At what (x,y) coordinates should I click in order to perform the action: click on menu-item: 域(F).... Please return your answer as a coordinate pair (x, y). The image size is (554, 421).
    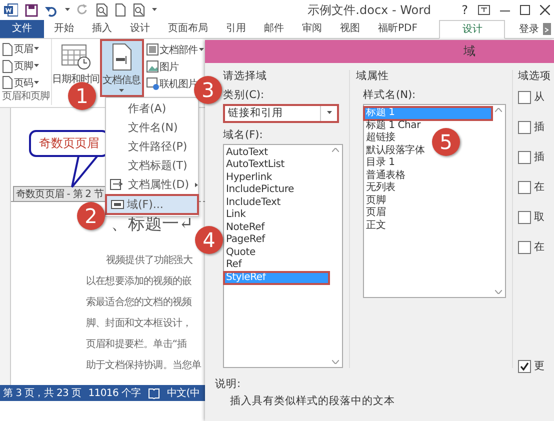
    Looking at the image, I should click on (152, 204).